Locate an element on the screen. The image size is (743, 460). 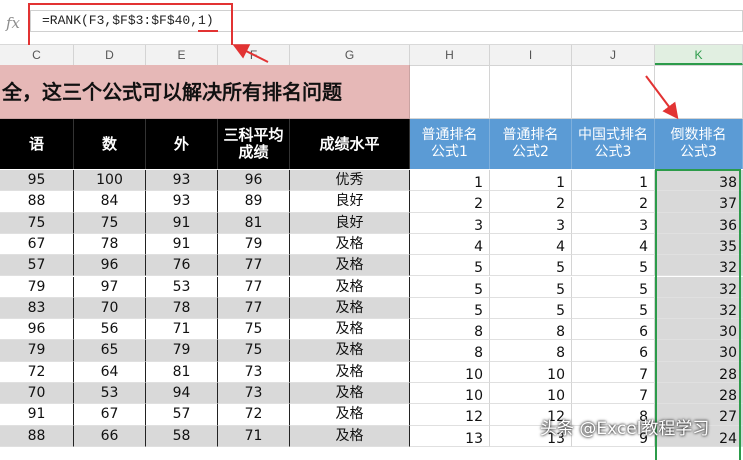
cell-e-row-7: 78 is located at coordinates (182, 308).